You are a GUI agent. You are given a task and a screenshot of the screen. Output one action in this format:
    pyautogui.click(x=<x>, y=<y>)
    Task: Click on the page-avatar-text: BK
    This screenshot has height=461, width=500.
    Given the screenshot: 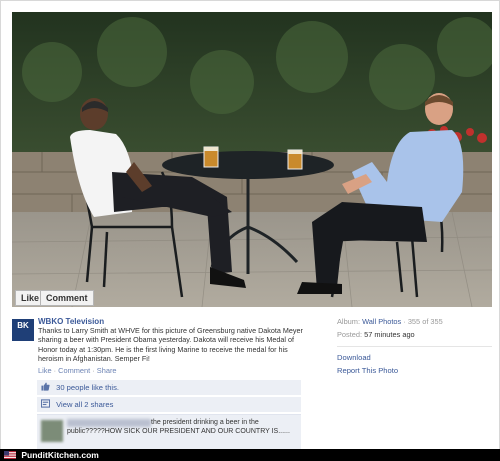 What is the action you would take?
    pyautogui.click(x=23, y=325)
    